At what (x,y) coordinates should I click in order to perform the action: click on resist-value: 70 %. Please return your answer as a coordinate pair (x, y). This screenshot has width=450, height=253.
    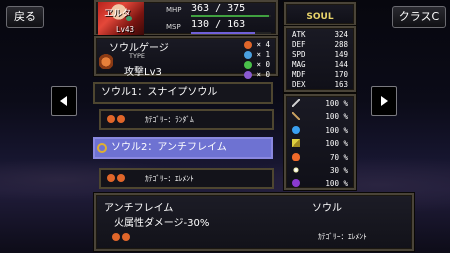
    Looking at the image, I should click on (338, 157).